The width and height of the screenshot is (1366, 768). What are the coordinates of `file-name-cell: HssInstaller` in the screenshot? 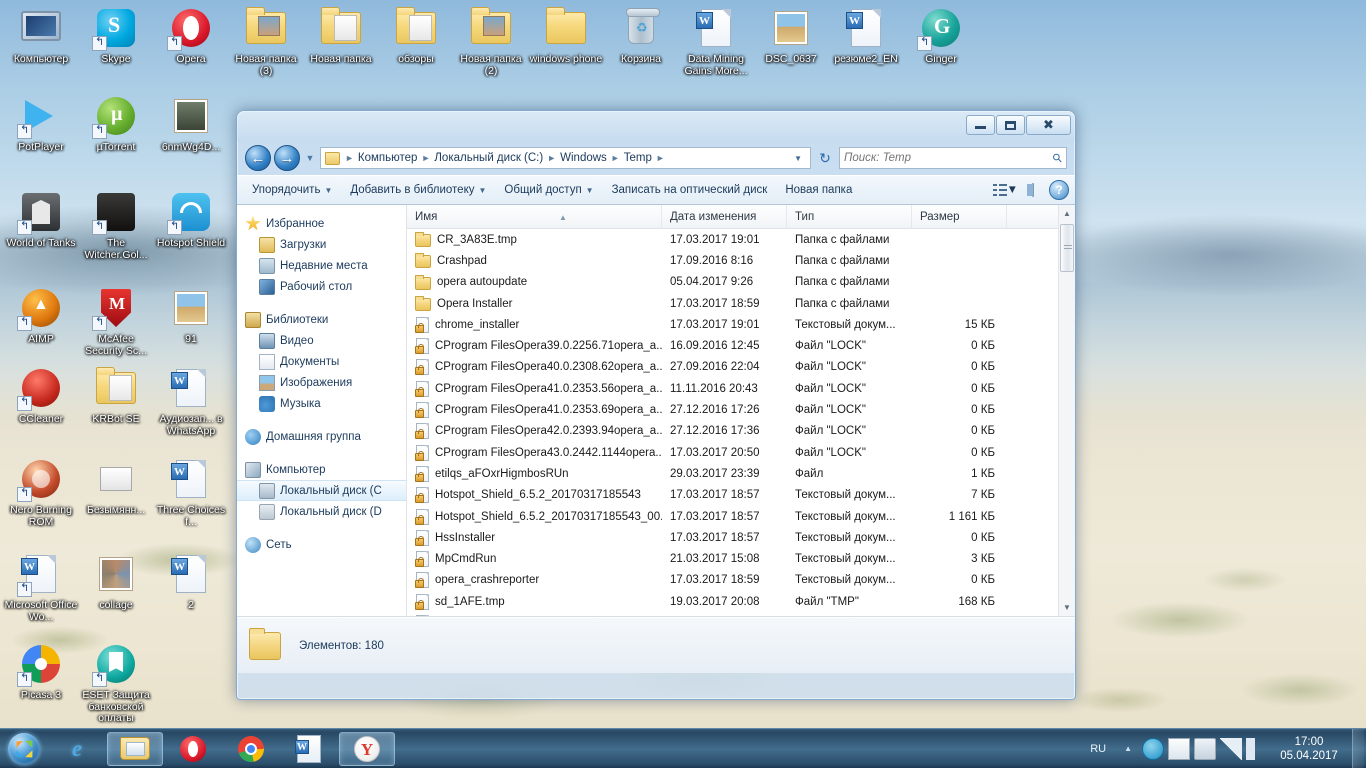 It's located at (534, 537).